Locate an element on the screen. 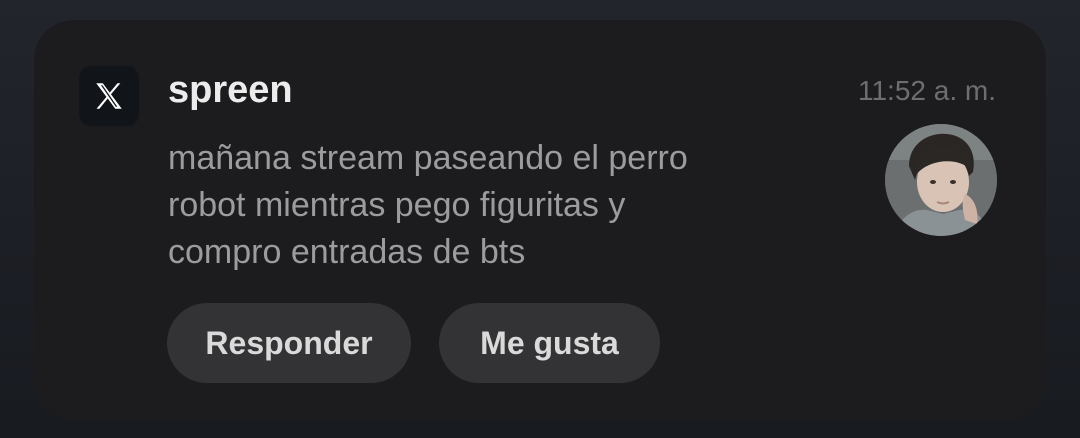 The image size is (1080, 438). like-button: Me gusta is located at coordinates (549, 343).